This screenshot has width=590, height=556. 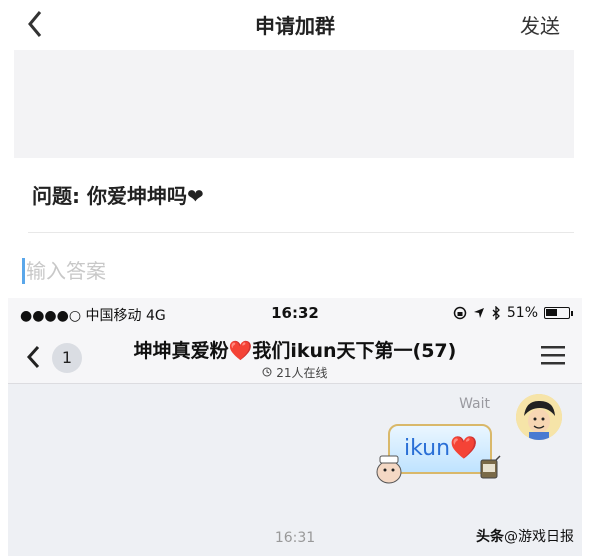 I want to click on send-button: 发送, so click(x=540, y=24).